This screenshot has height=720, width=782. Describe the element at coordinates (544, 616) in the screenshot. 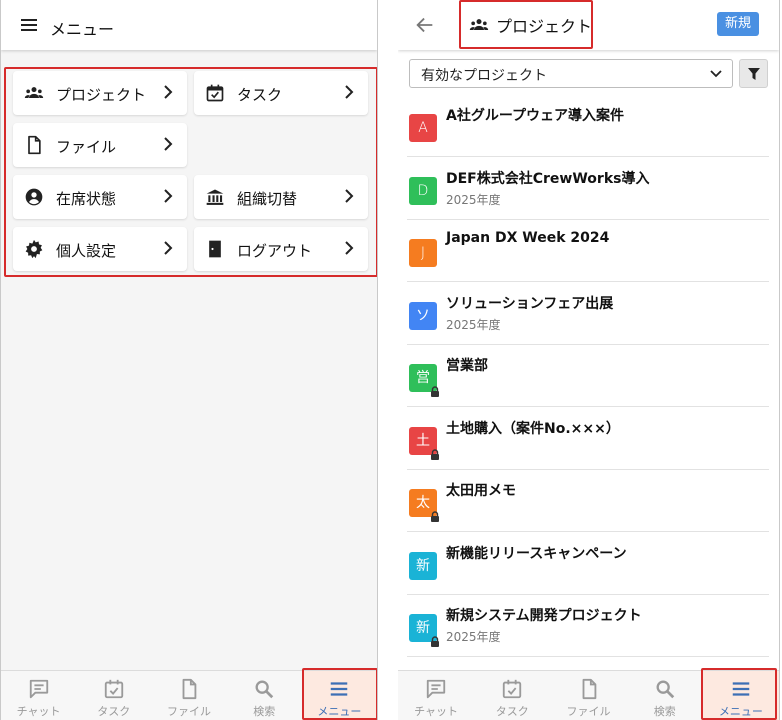

I see `project-name: 新規システム開発プロジェクト` at that location.